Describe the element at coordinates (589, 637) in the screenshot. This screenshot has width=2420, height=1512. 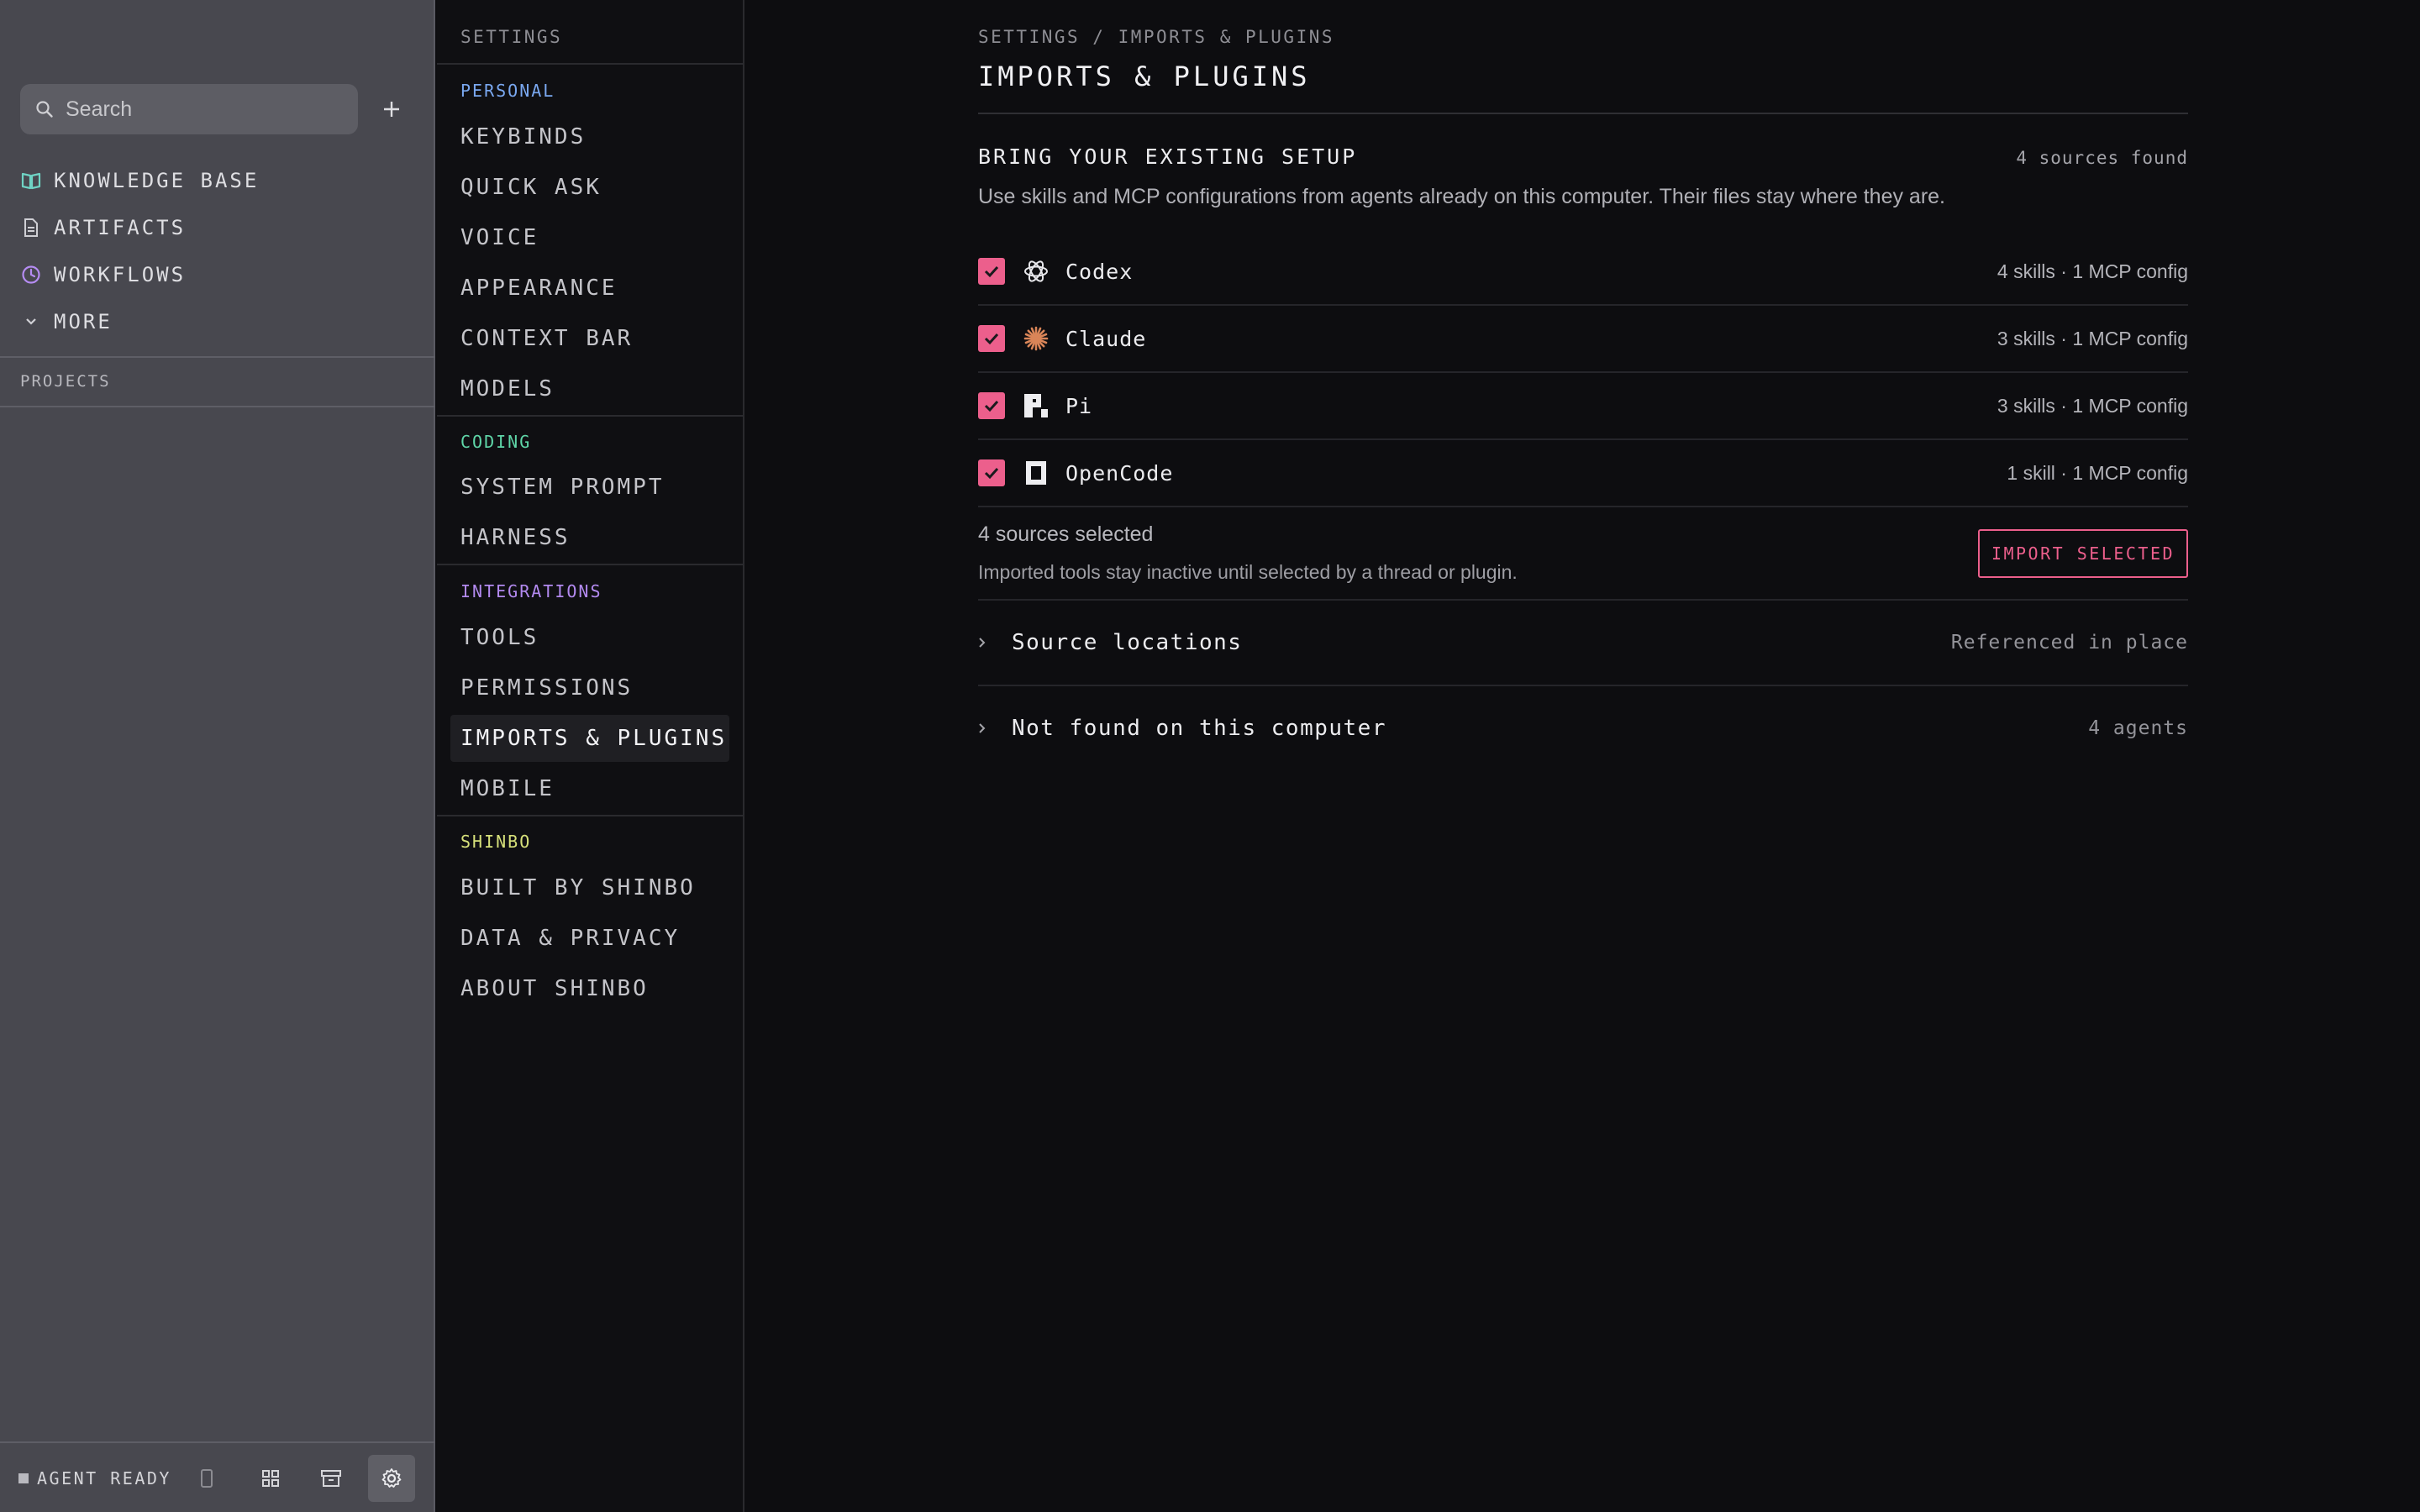
I see `settings-item-tools: TOOLS` at that location.